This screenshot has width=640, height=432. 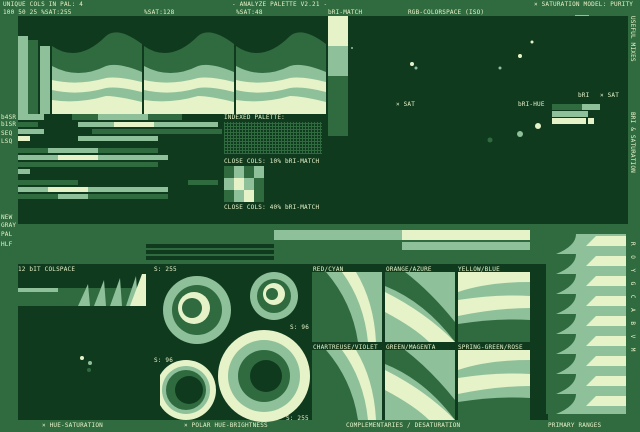 I want to click on indexed-palette-label: INDEXED PALETTE:, so click(x=254, y=117).